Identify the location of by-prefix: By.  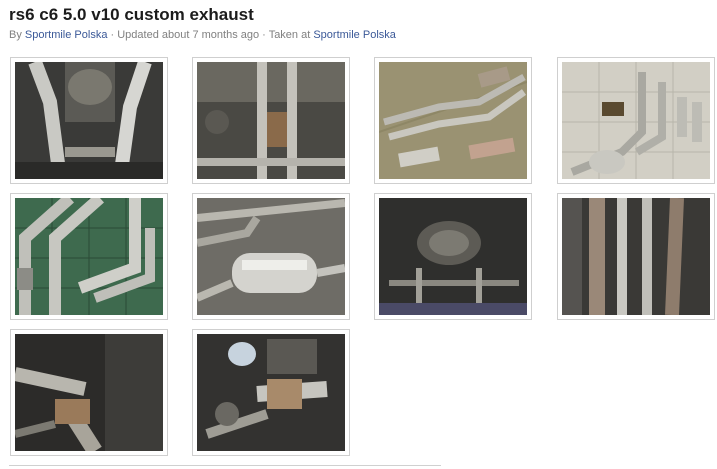
(15, 35).